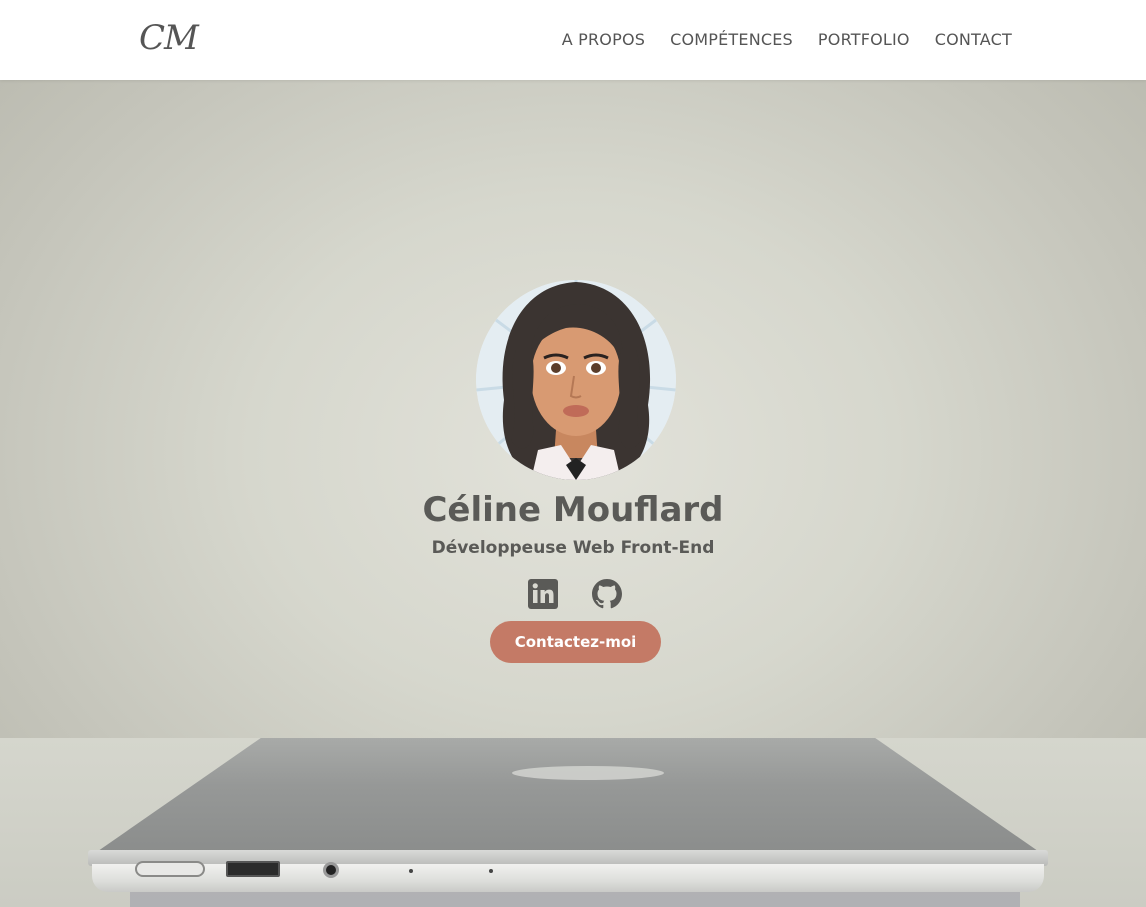 This screenshot has width=1146, height=907. I want to click on magsafe-port-icon, so click(170, 869).